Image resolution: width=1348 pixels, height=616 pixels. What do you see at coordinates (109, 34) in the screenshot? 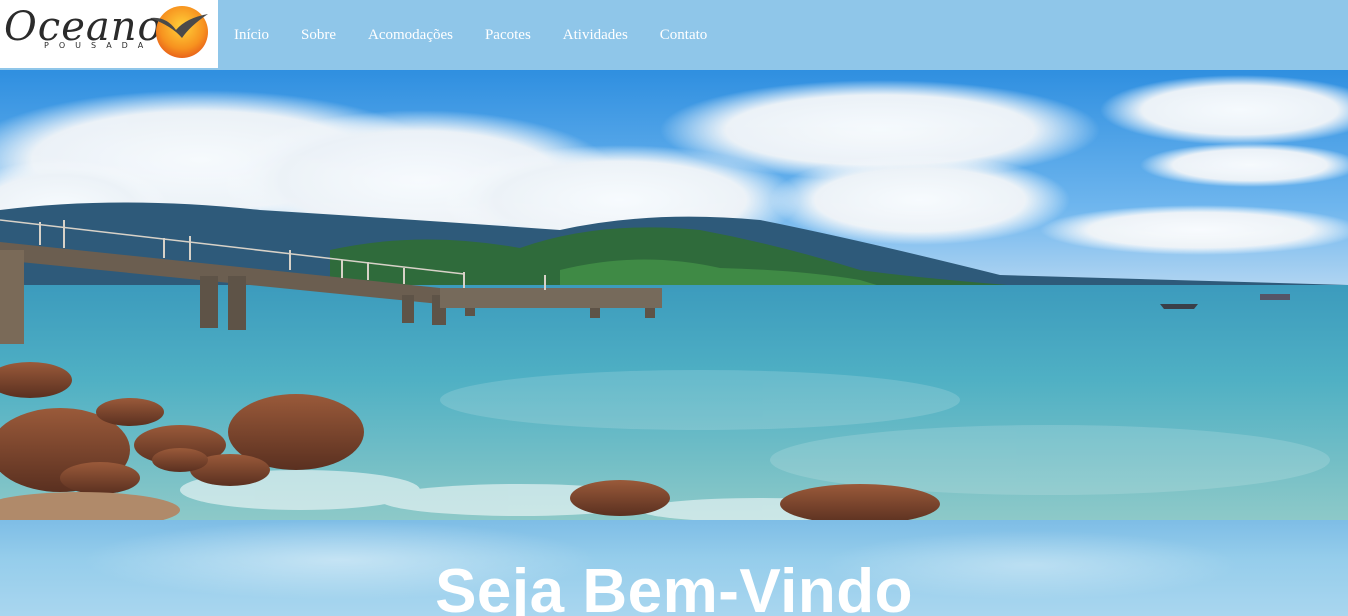
I see `logo: Oceano POUSADA` at bounding box center [109, 34].